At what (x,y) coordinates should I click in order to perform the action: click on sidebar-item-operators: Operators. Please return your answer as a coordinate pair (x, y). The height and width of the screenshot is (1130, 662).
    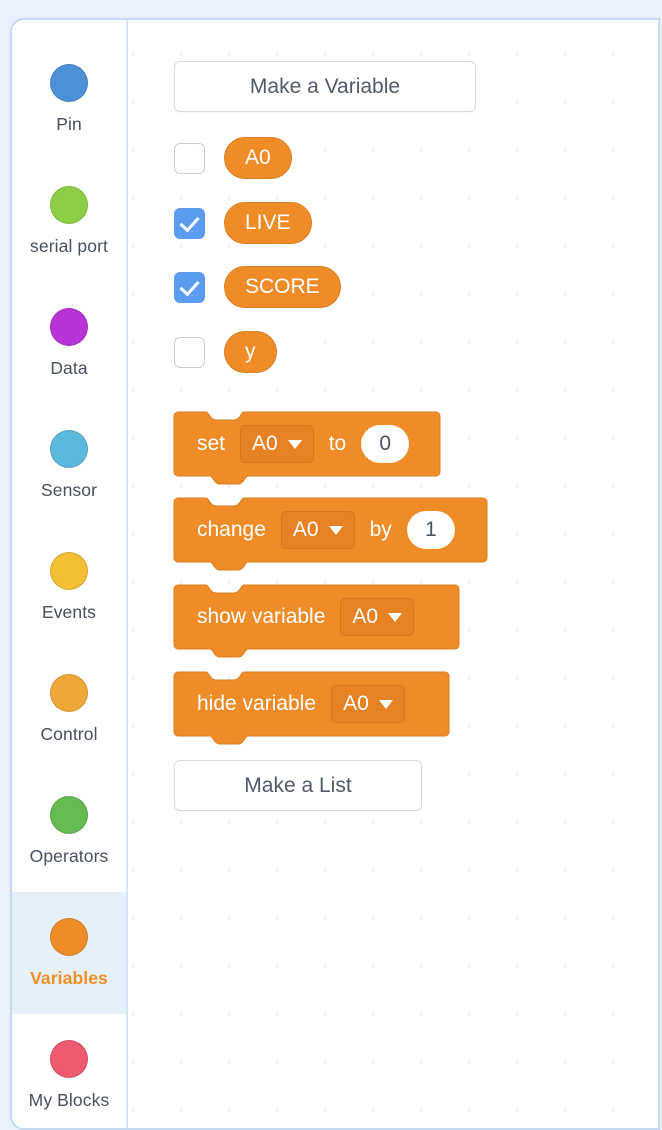
    Looking at the image, I should click on (69, 831).